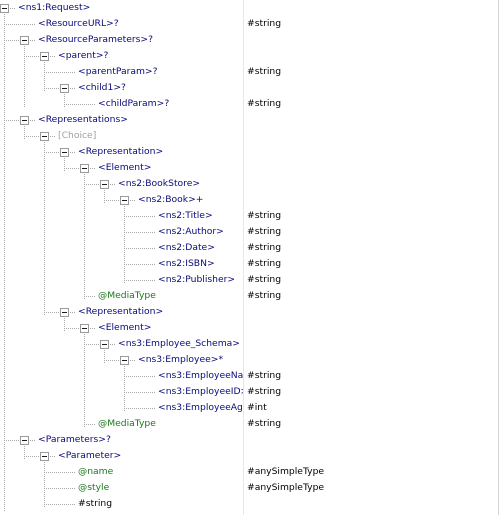 This screenshot has height=515, width=501. What do you see at coordinates (134, 103) in the screenshot?
I see `node-name: <childParam>?` at bounding box center [134, 103].